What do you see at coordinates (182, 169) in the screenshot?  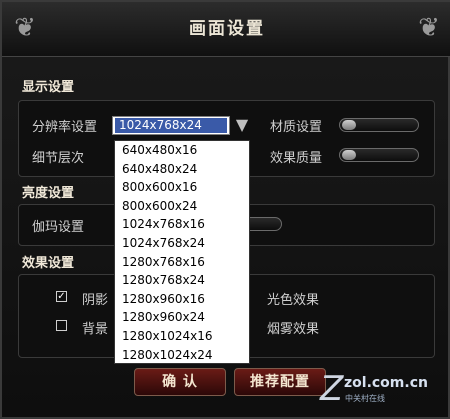 I see `dropdown-option: 640x480x24` at bounding box center [182, 169].